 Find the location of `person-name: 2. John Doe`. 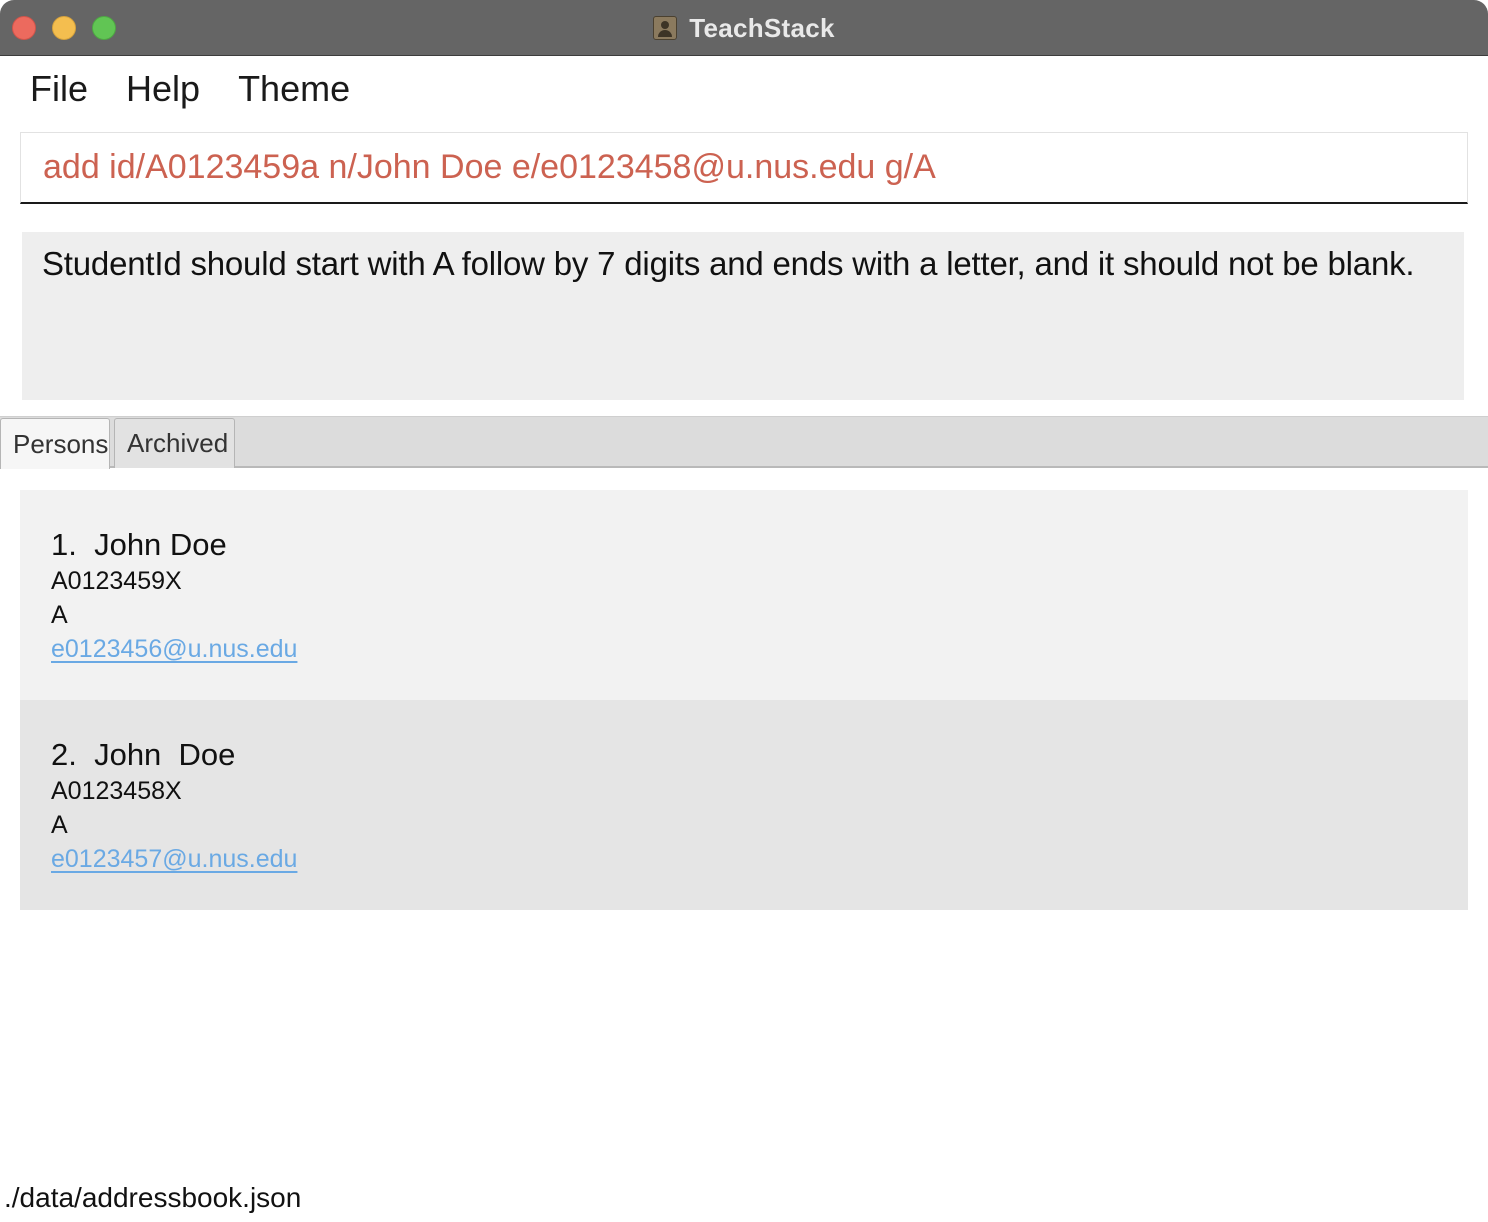

person-name: 2. John Doe is located at coordinates (143, 754).